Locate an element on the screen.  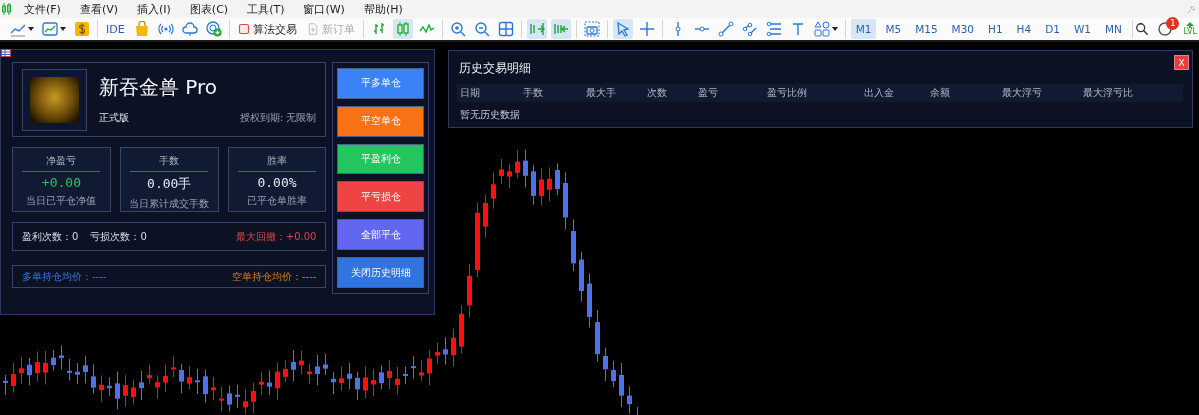
notification-badge: 1 is located at coordinates (1173, 23).